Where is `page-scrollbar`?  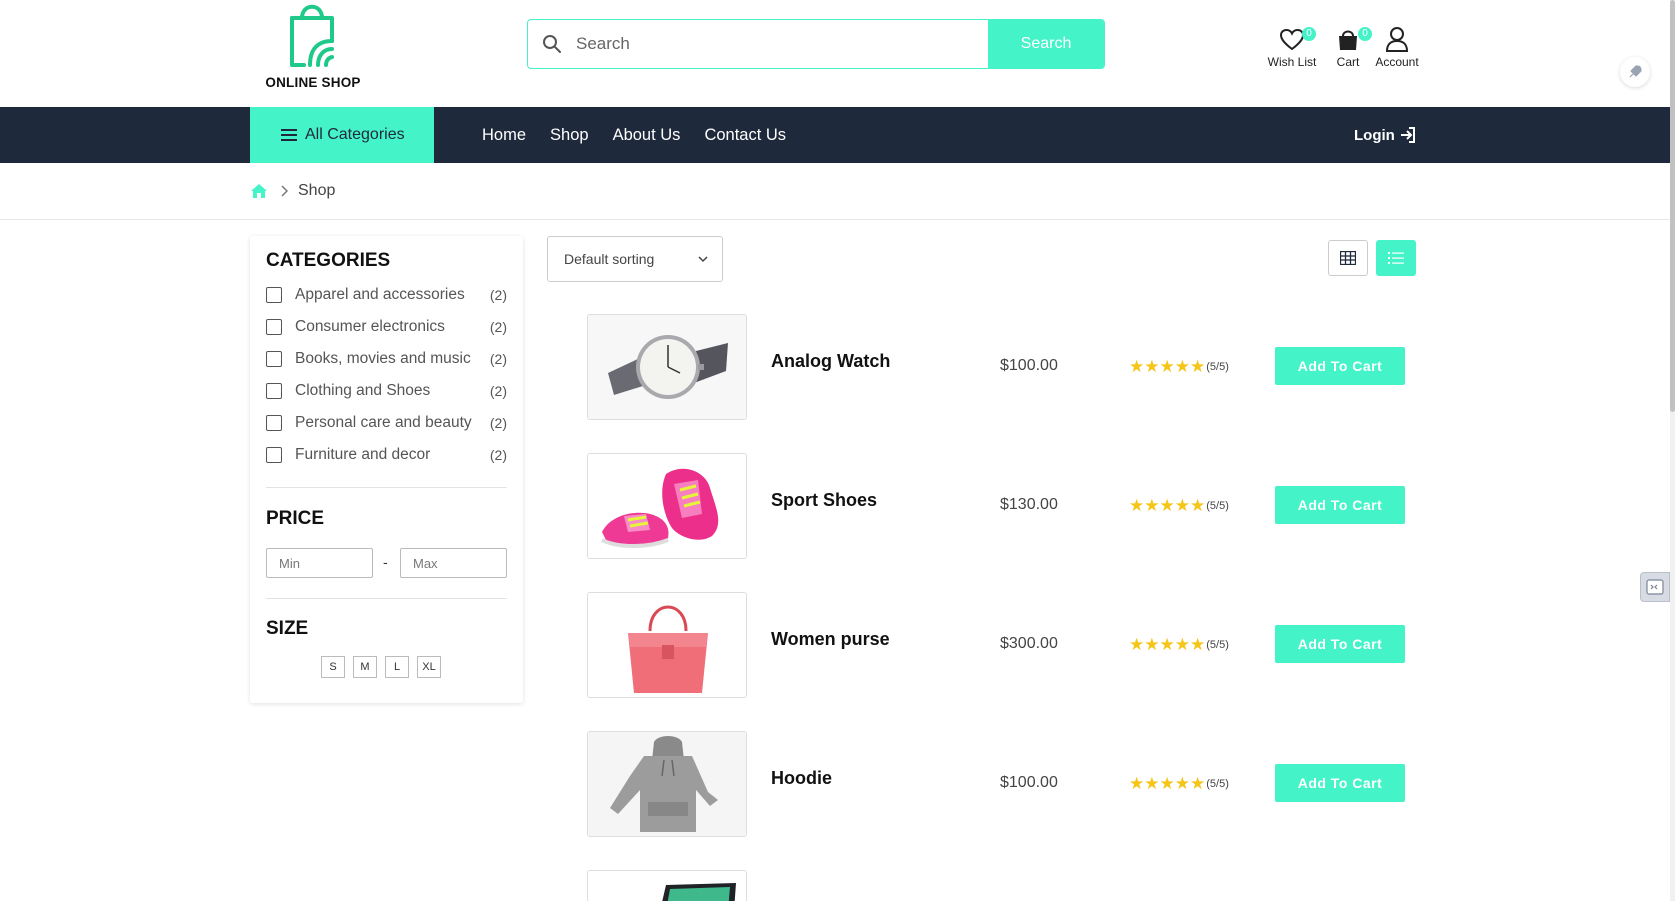 page-scrollbar is located at coordinates (1672, 450).